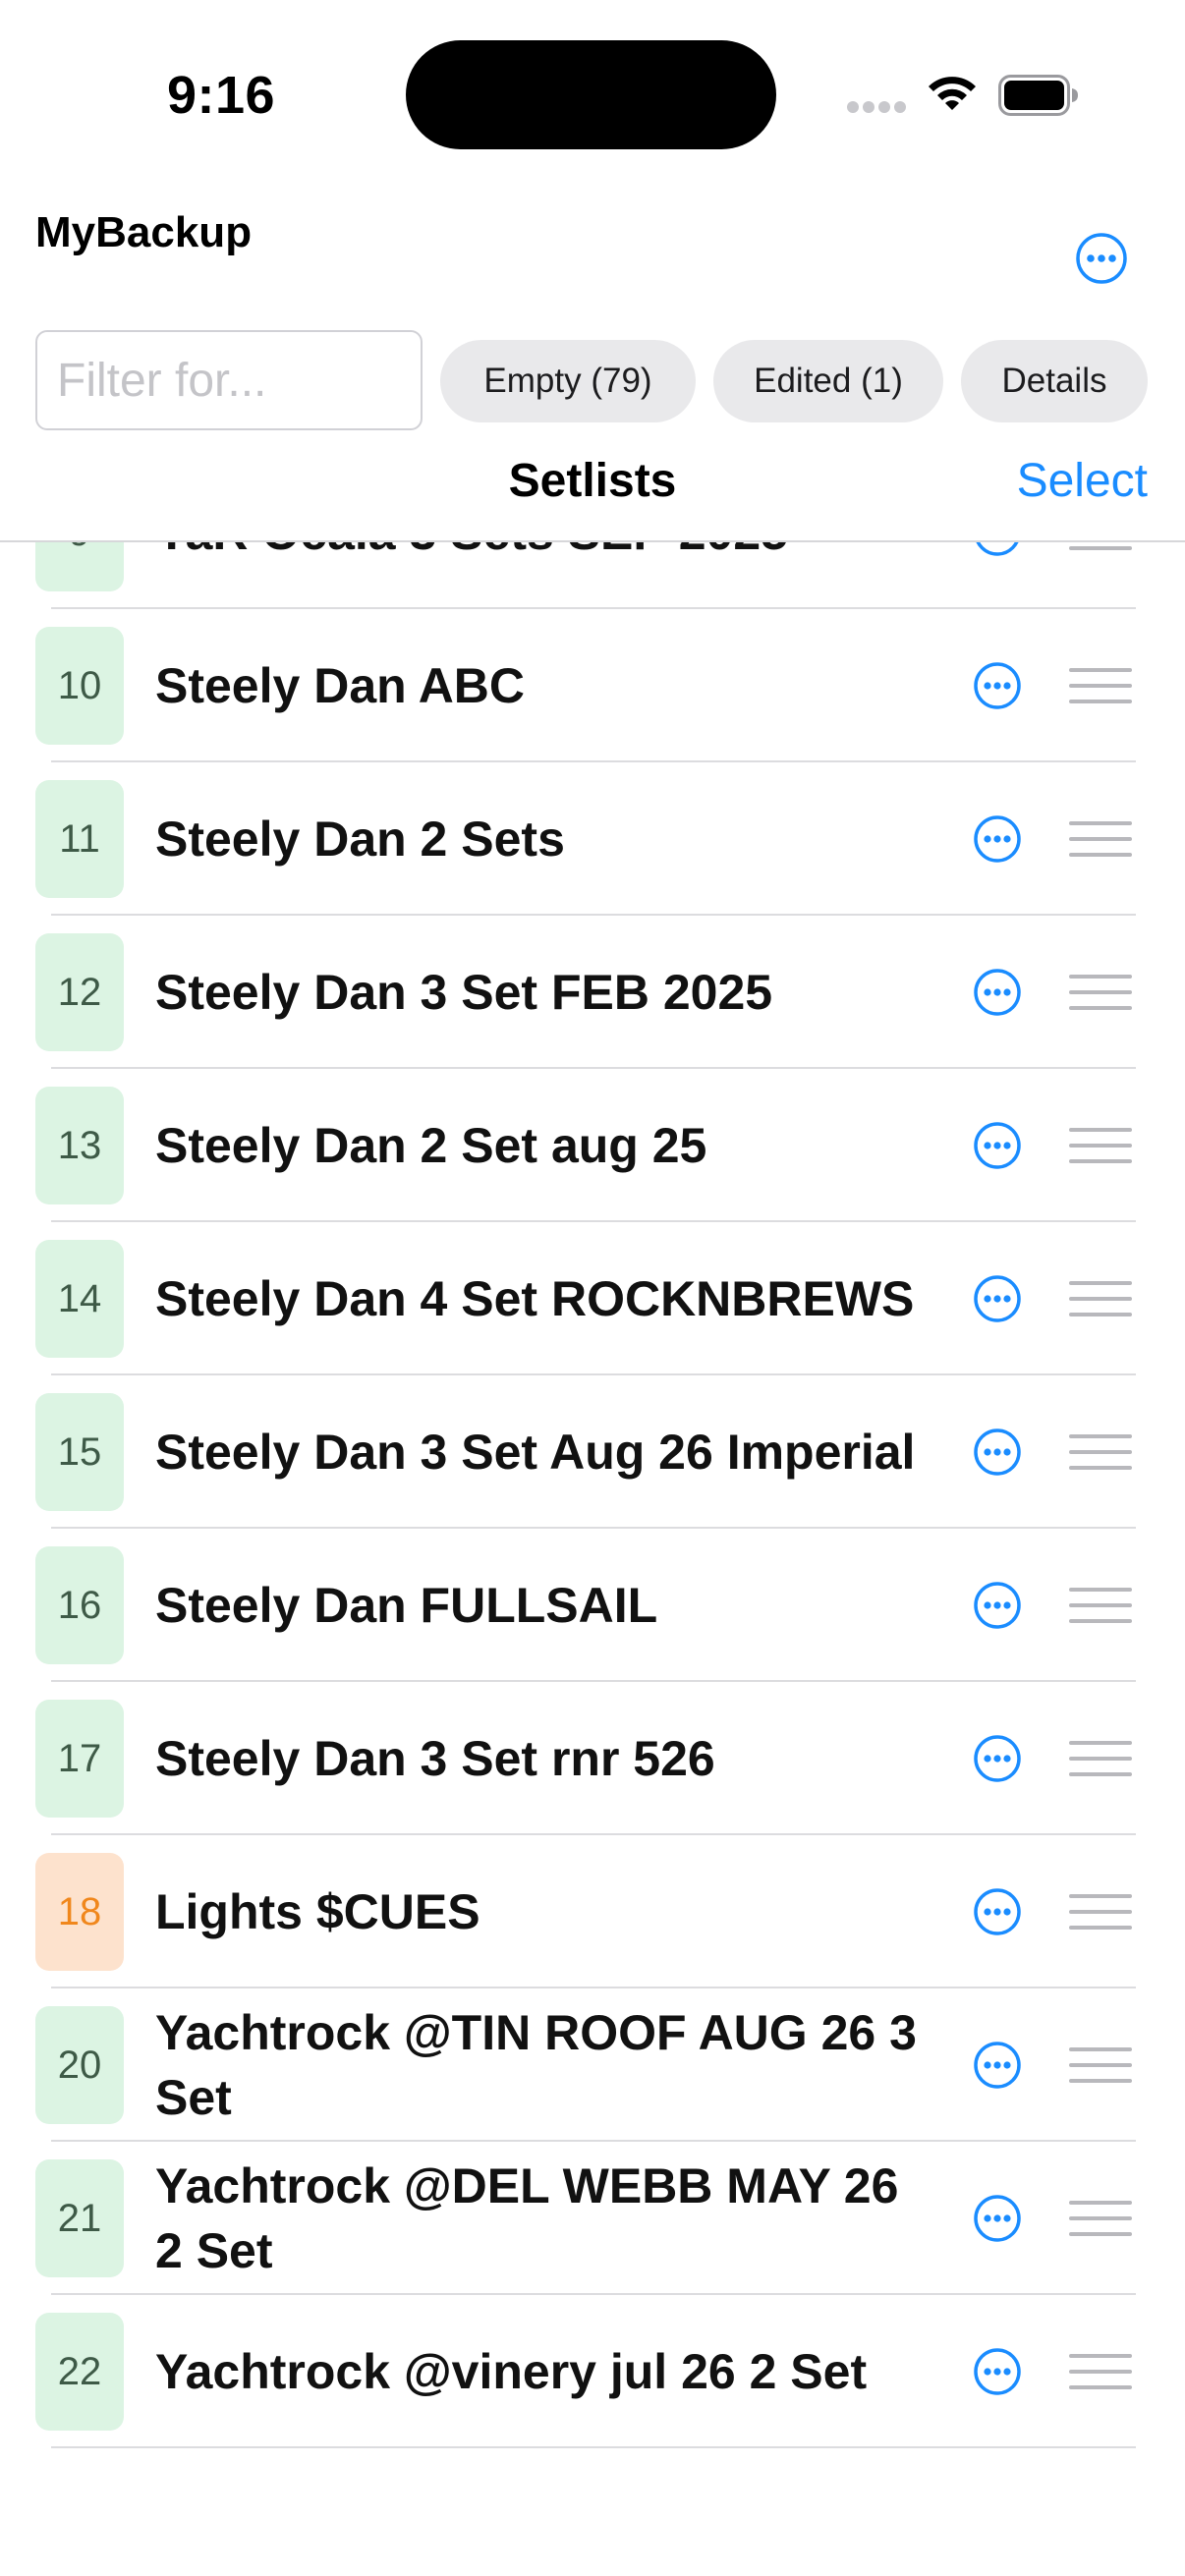 The image size is (1185, 2576). Describe the element at coordinates (80, 566) in the screenshot. I see `setlist-number-badge: 9` at that location.